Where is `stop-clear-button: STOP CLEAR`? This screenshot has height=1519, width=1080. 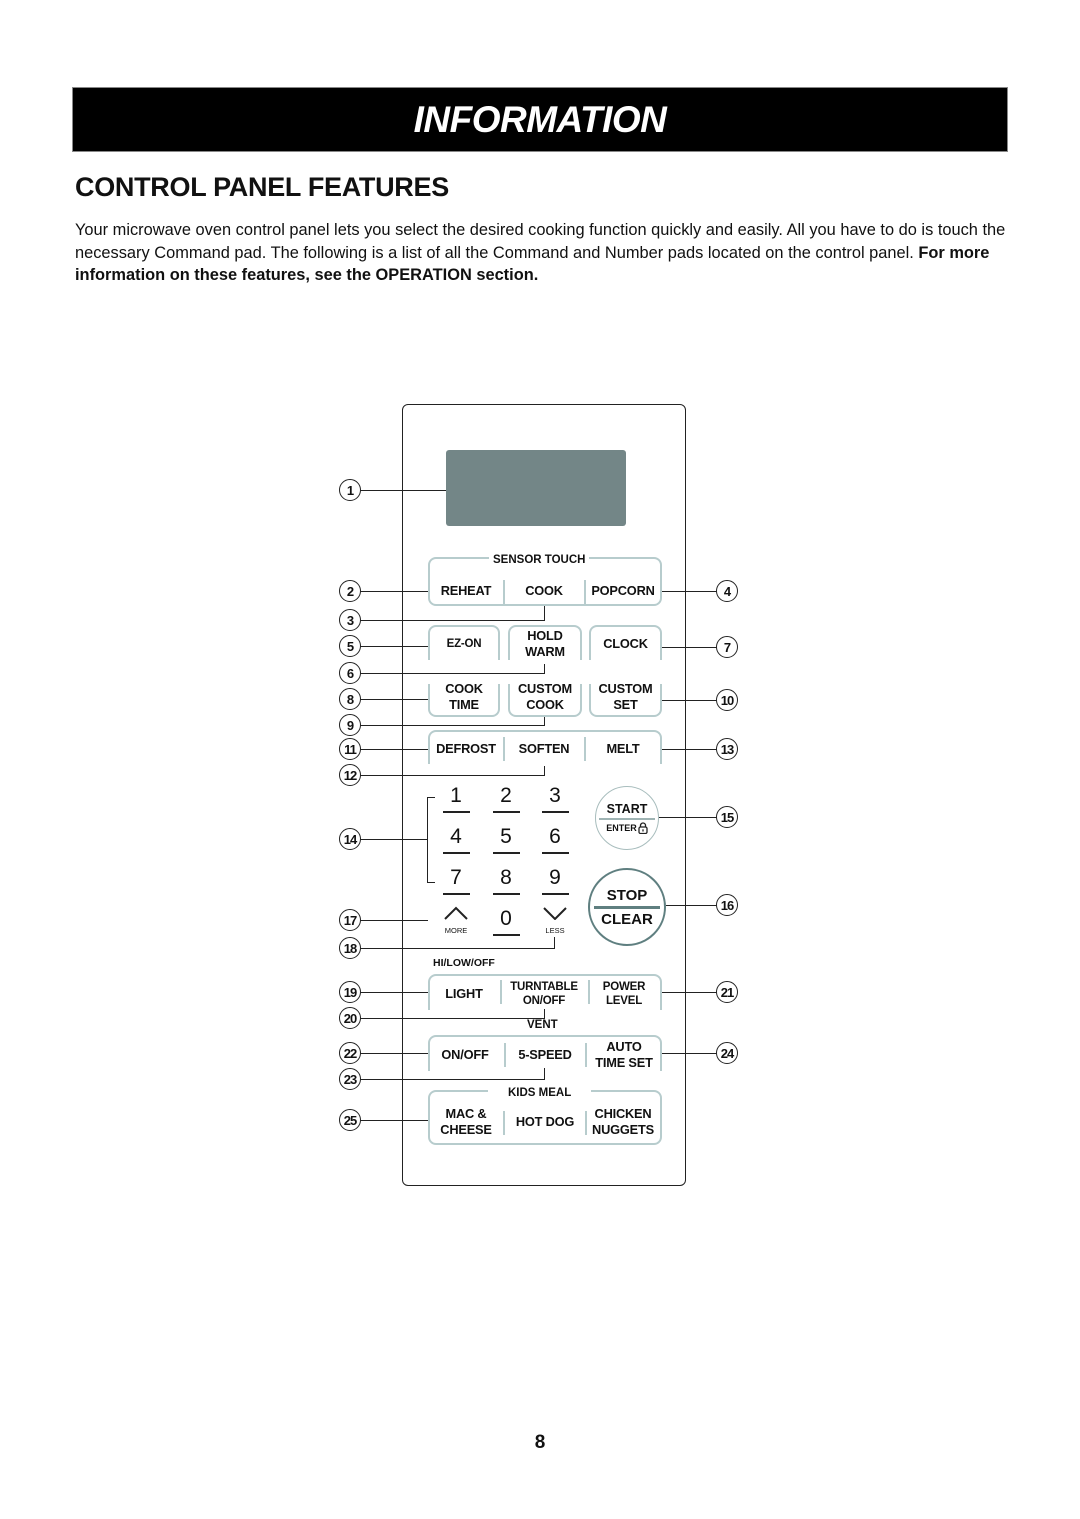 stop-clear-button: STOP CLEAR is located at coordinates (627, 907).